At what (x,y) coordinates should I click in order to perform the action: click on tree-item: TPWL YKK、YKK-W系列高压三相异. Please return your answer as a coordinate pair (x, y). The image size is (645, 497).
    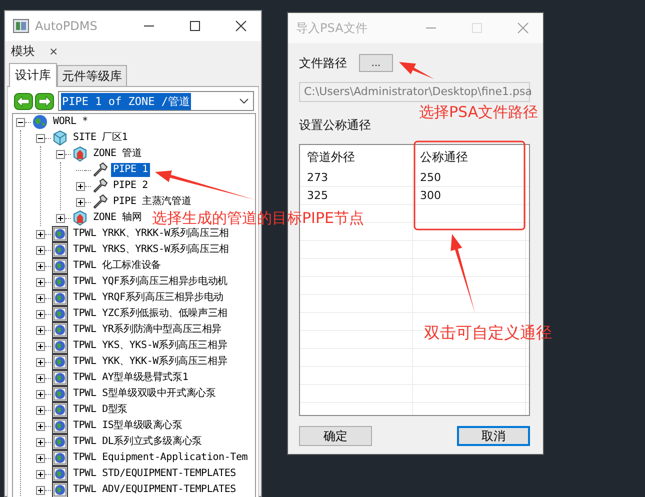
    Looking at the image, I should click on (150, 362).